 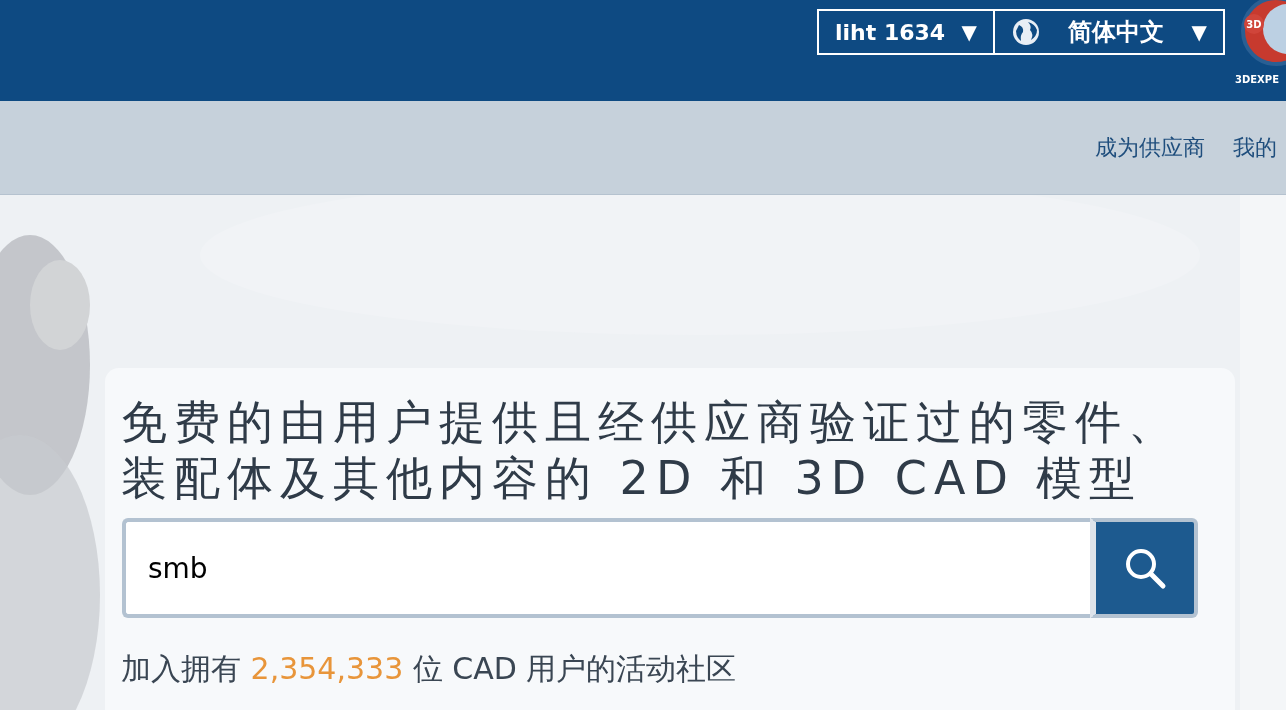 What do you see at coordinates (606, 568) in the screenshot?
I see `search-field: smb` at bounding box center [606, 568].